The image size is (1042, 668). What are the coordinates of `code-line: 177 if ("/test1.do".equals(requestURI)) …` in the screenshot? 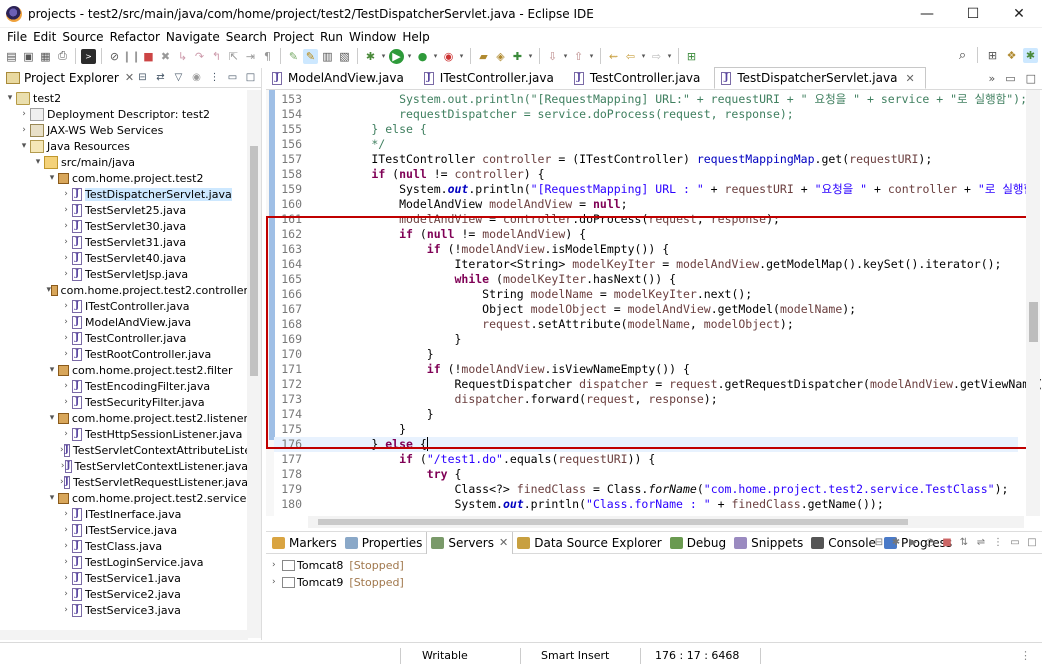 It's located at (646, 459).